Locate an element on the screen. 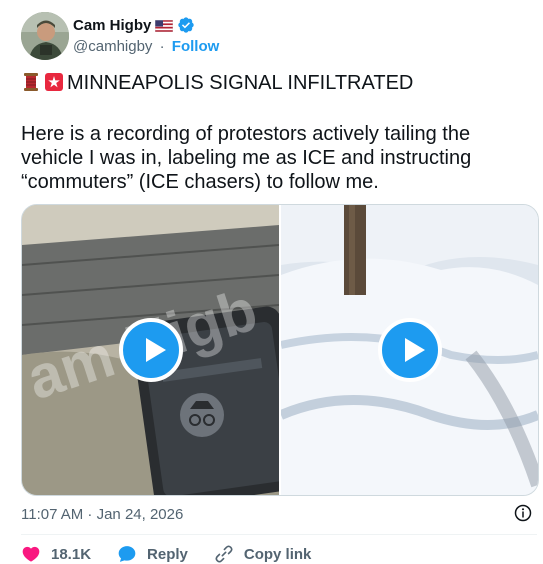 Image resolution: width=543 pixels, height=564 pixels. author-handle-row: @camhigby · Follow is located at coordinates (146, 46).